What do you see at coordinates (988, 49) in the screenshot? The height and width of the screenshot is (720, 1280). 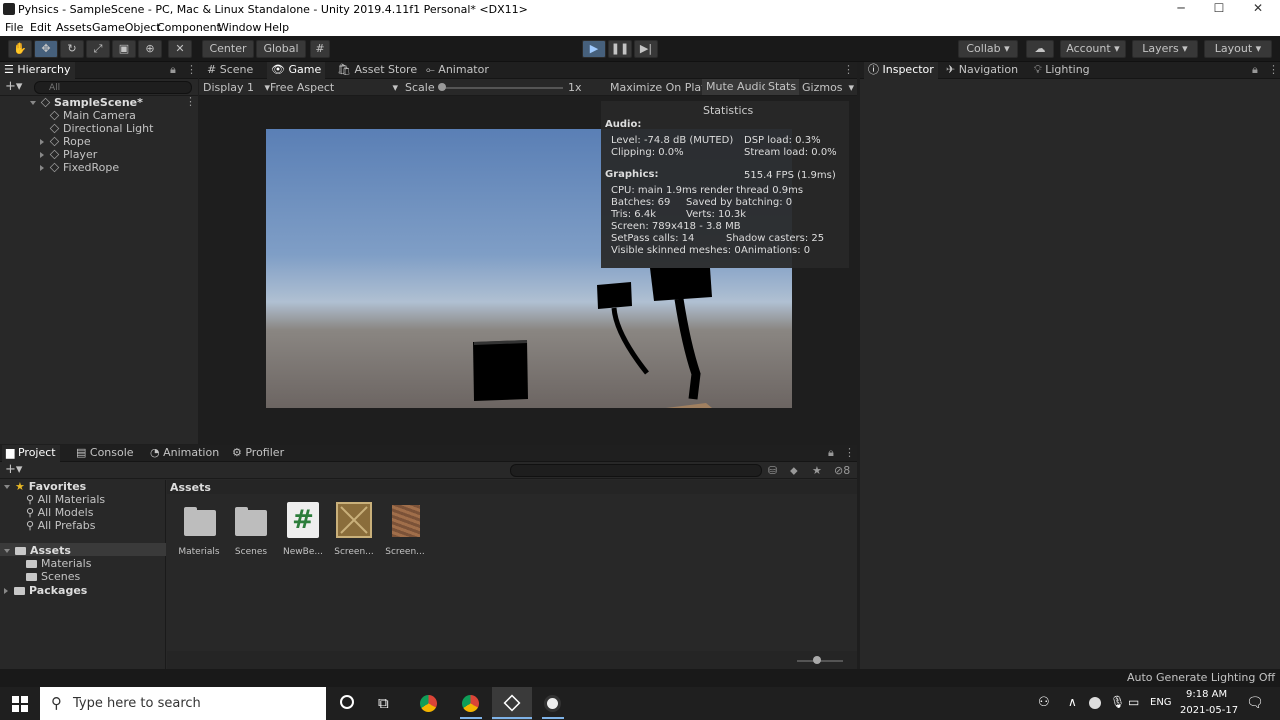 I see `collab-button: Collab ▾` at bounding box center [988, 49].